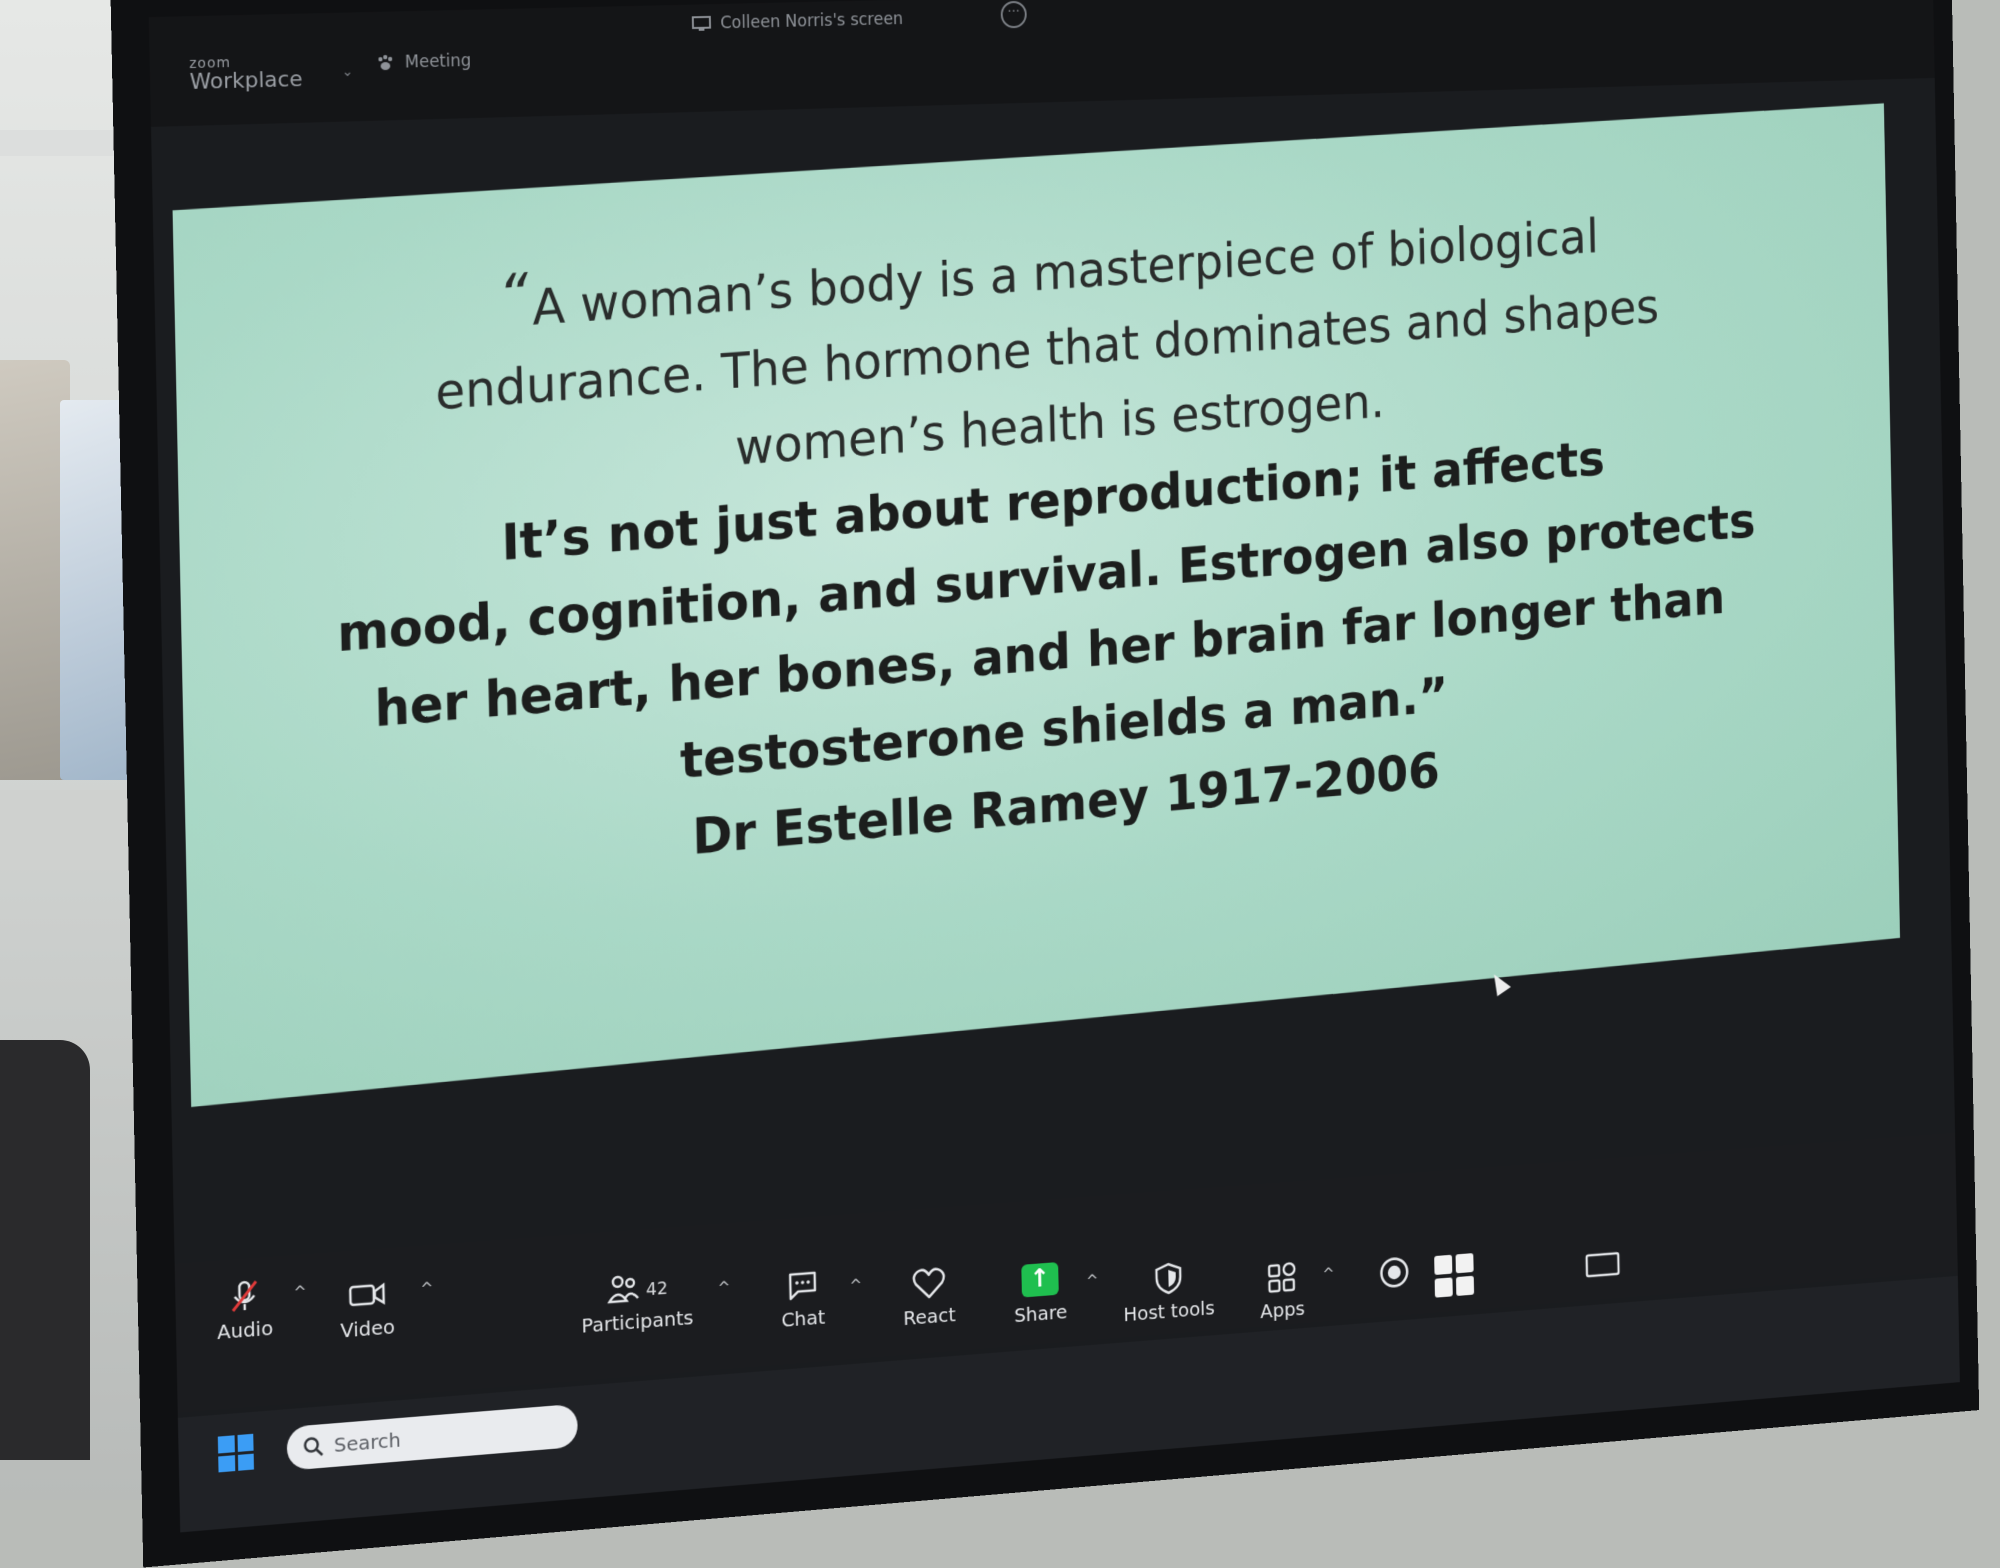 The image size is (2000, 1568). Describe the element at coordinates (70, 830) in the screenshot. I see `room-shelf-lower` at that location.